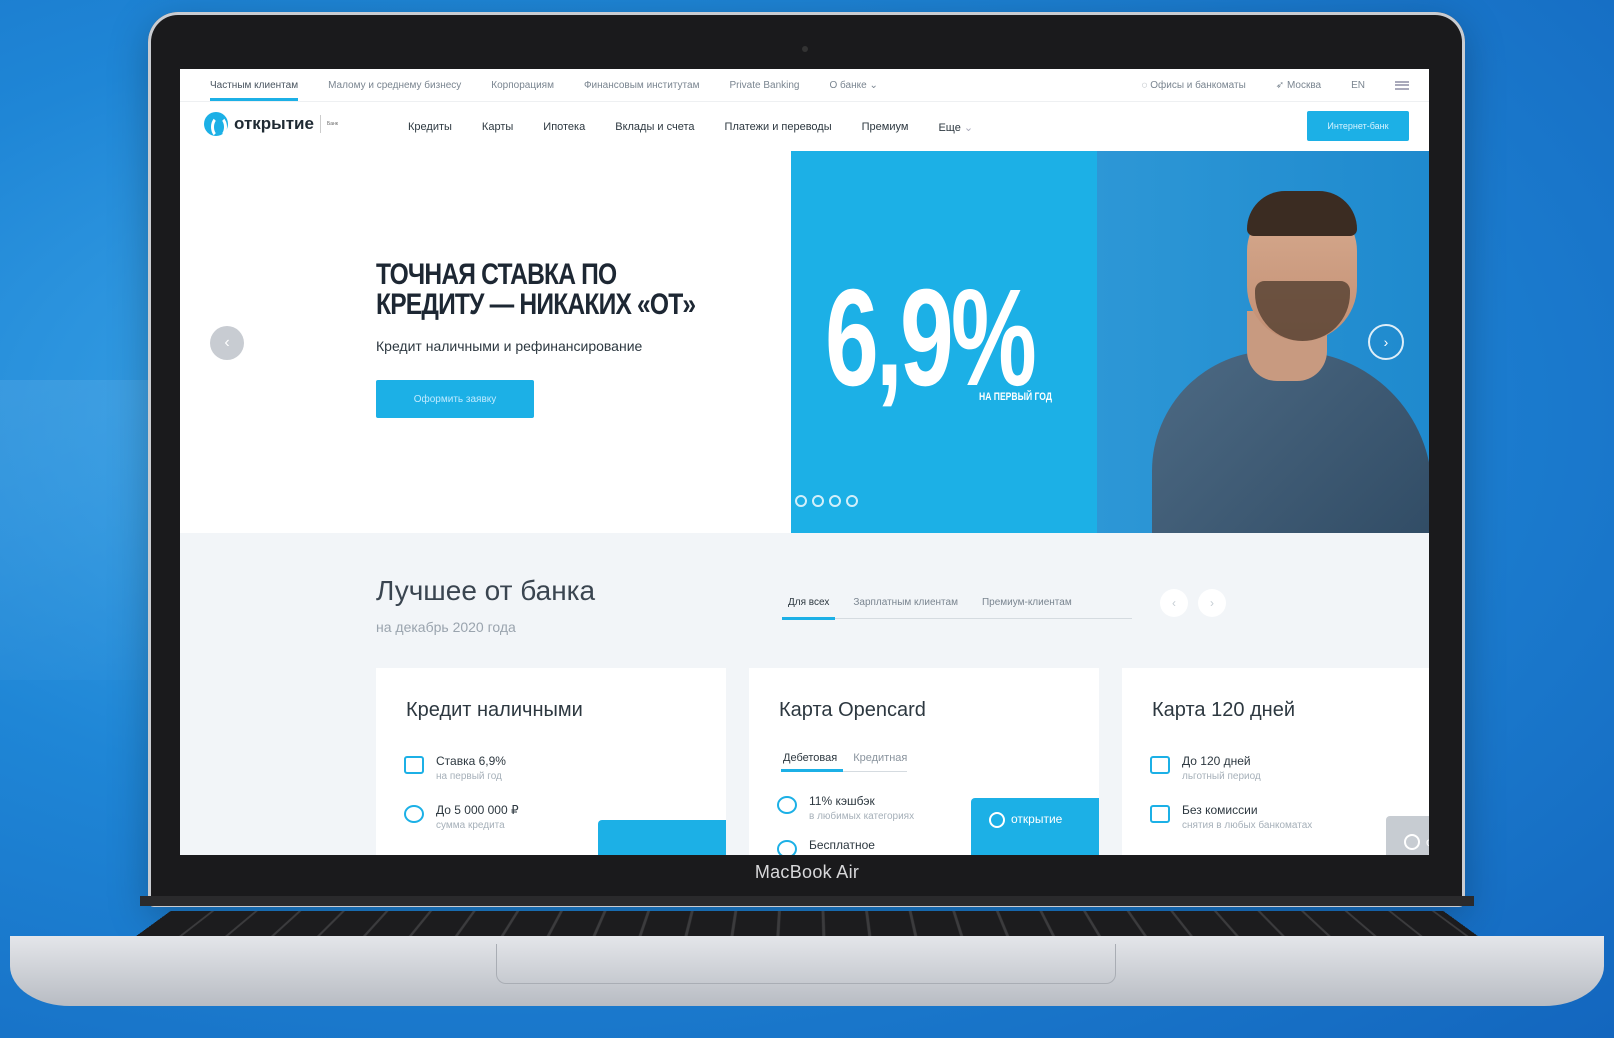 Image resolution: width=1614 pixels, height=1038 pixels. What do you see at coordinates (1358, 126) in the screenshot?
I see `internet-bank-button: Интернет-банк` at bounding box center [1358, 126].